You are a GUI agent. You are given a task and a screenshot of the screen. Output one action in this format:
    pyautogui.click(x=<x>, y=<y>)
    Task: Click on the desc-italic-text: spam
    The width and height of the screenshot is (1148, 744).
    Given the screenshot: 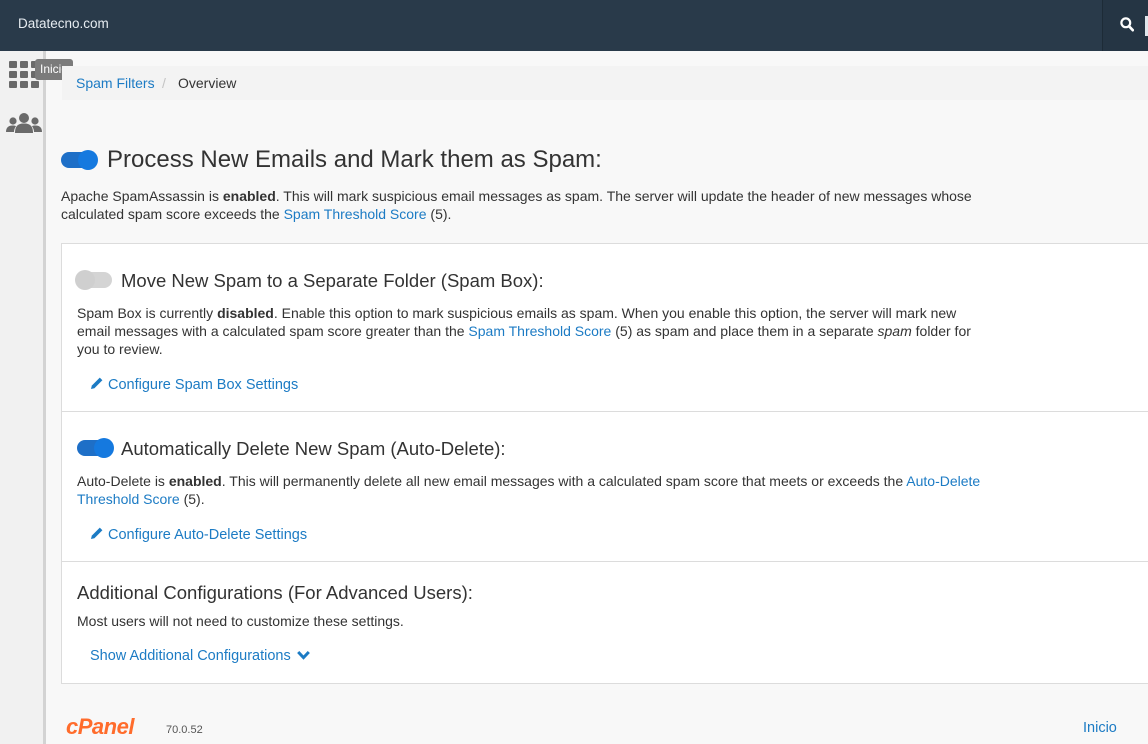 What is the action you would take?
    pyautogui.click(x=894, y=331)
    